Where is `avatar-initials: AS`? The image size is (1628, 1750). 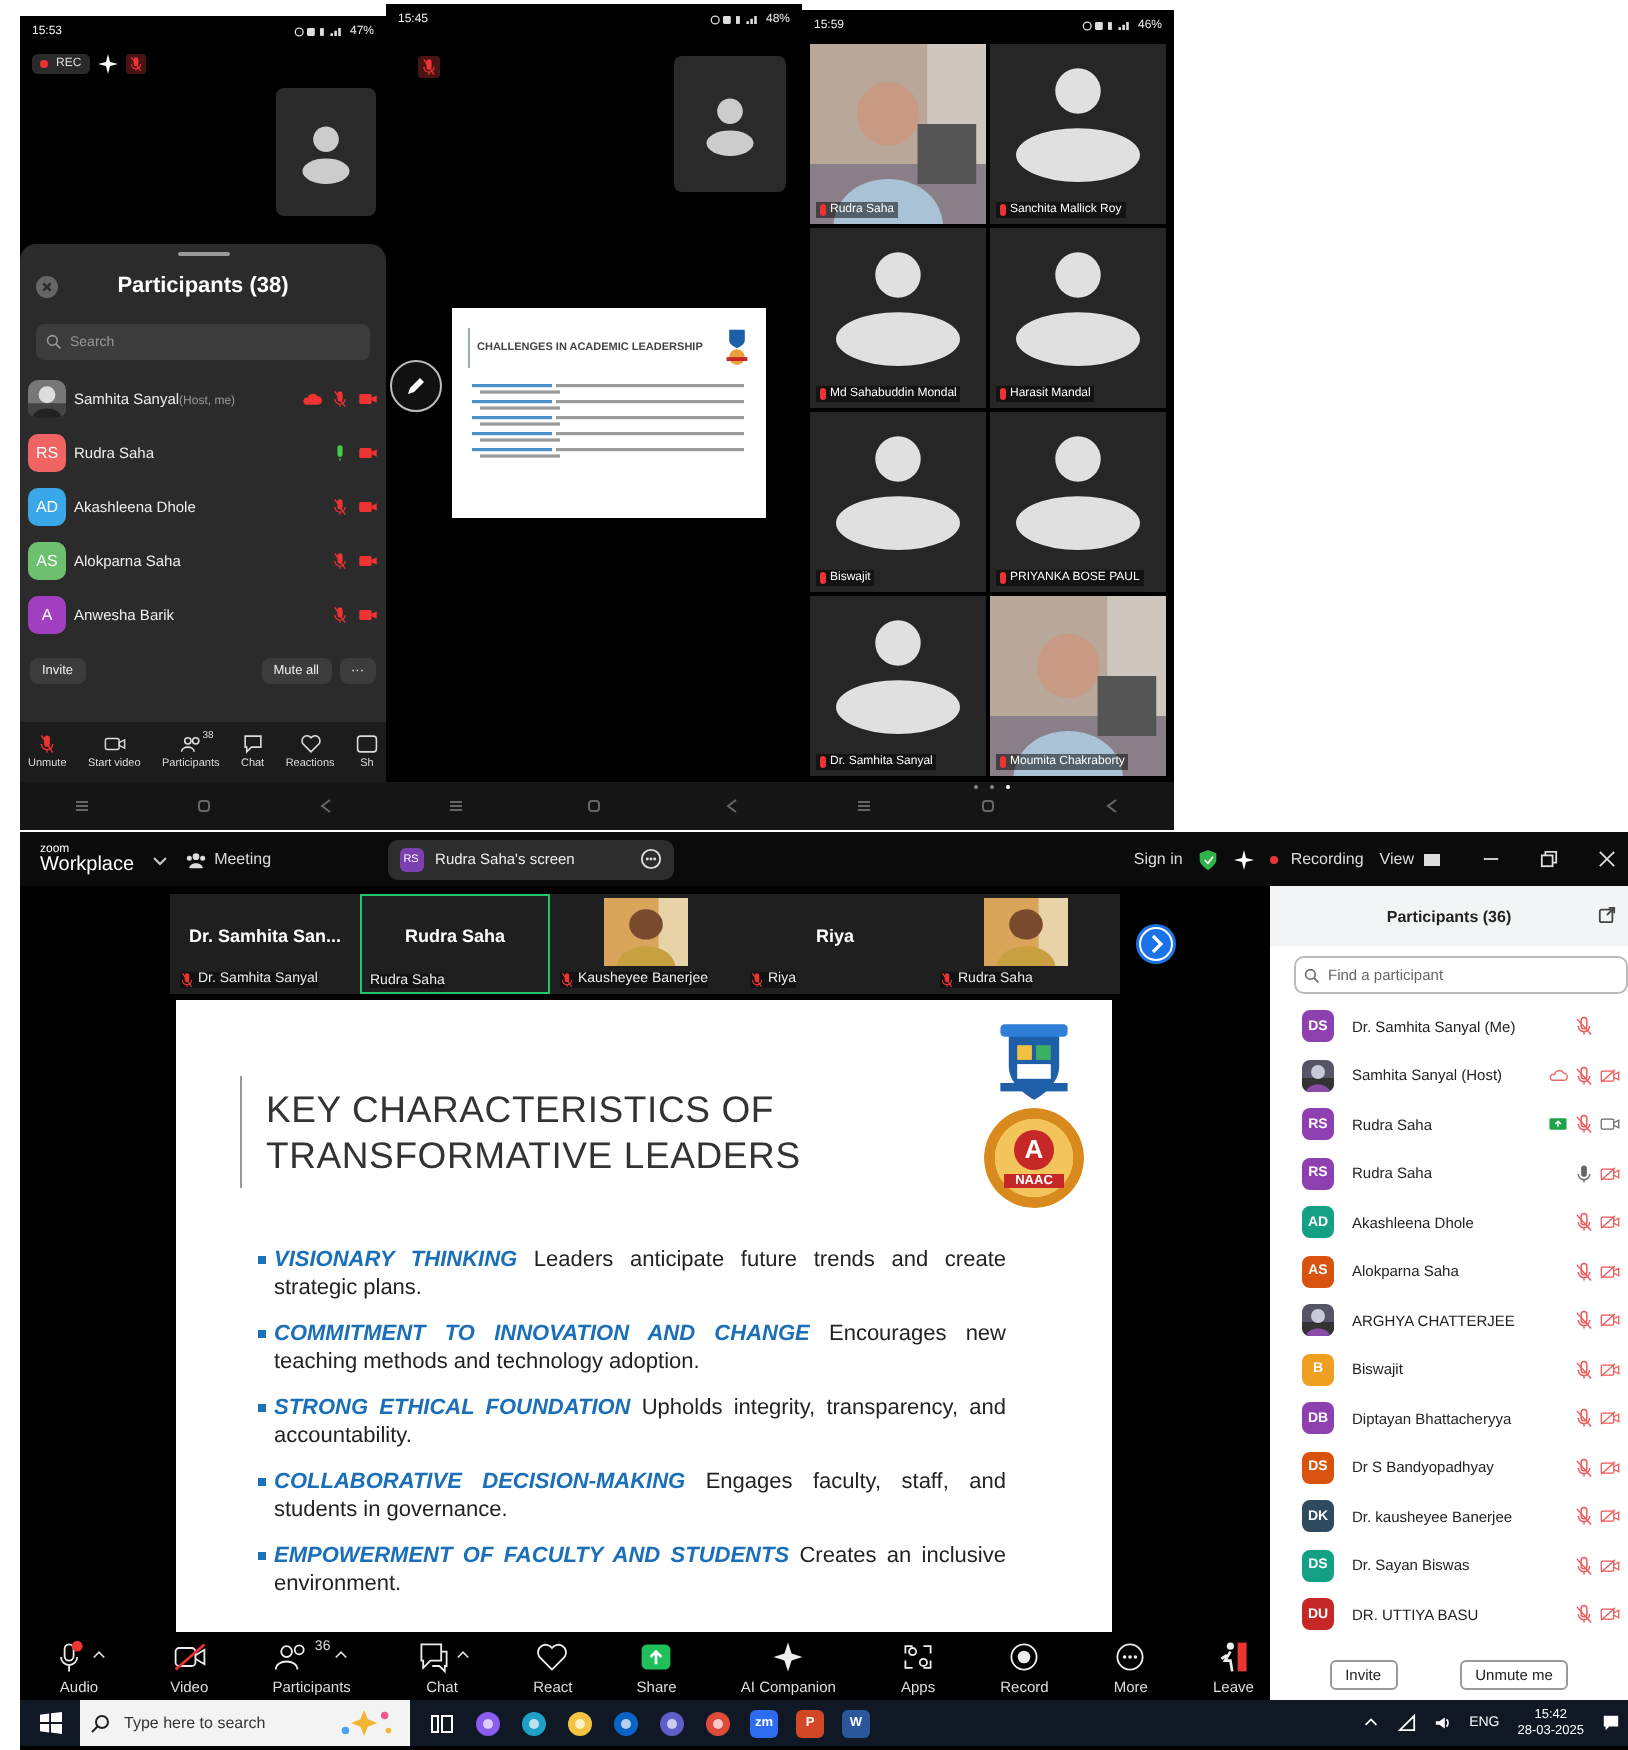
avatar-initials: AS is located at coordinates (47, 561).